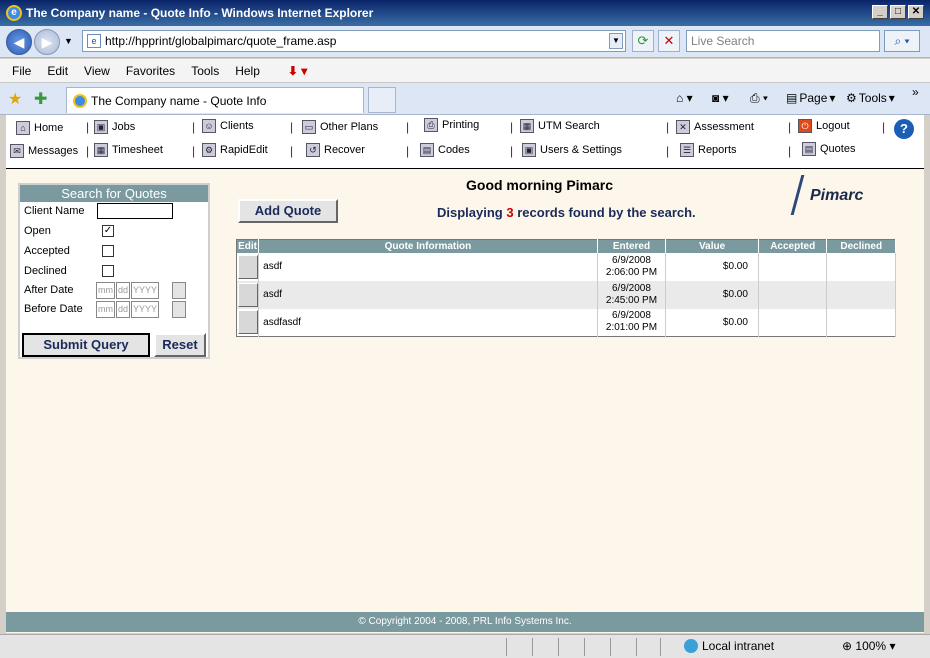 The height and width of the screenshot is (658, 930). I want to click on table-row: asdf 6/9/2008 2:06:00 PM $0.00, so click(566, 266).